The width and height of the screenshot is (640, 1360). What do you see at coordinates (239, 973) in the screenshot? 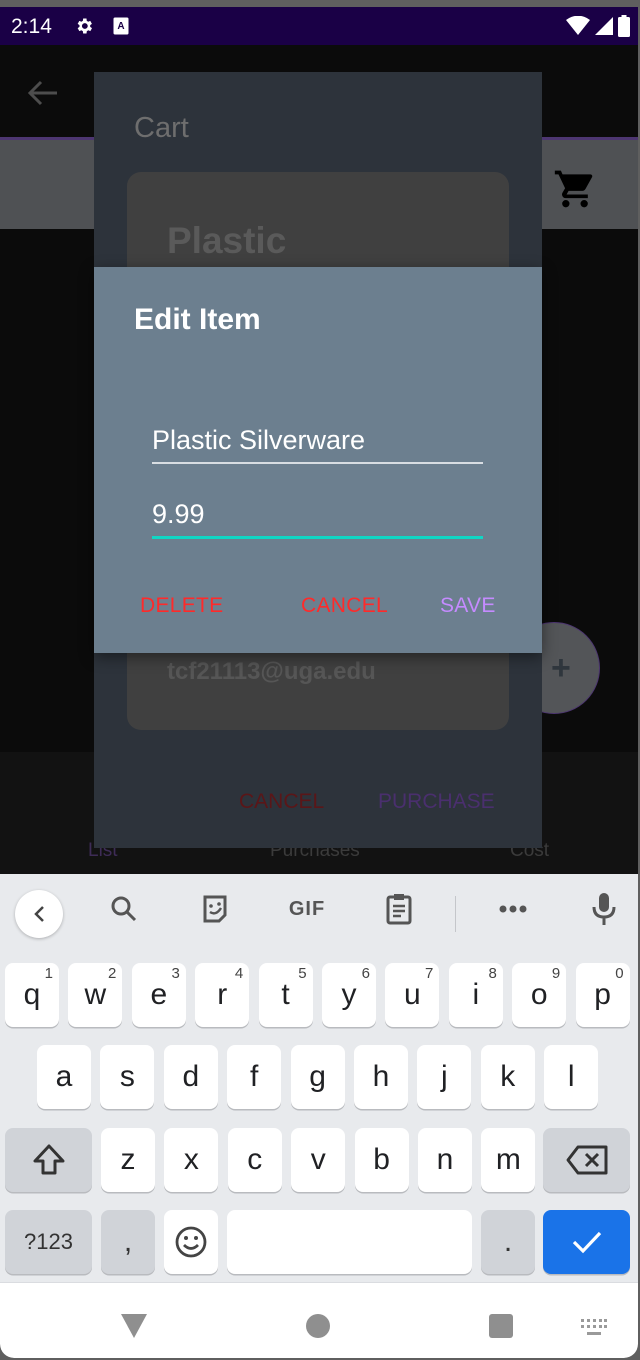
I see `key-number-hint: 4` at bounding box center [239, 973].